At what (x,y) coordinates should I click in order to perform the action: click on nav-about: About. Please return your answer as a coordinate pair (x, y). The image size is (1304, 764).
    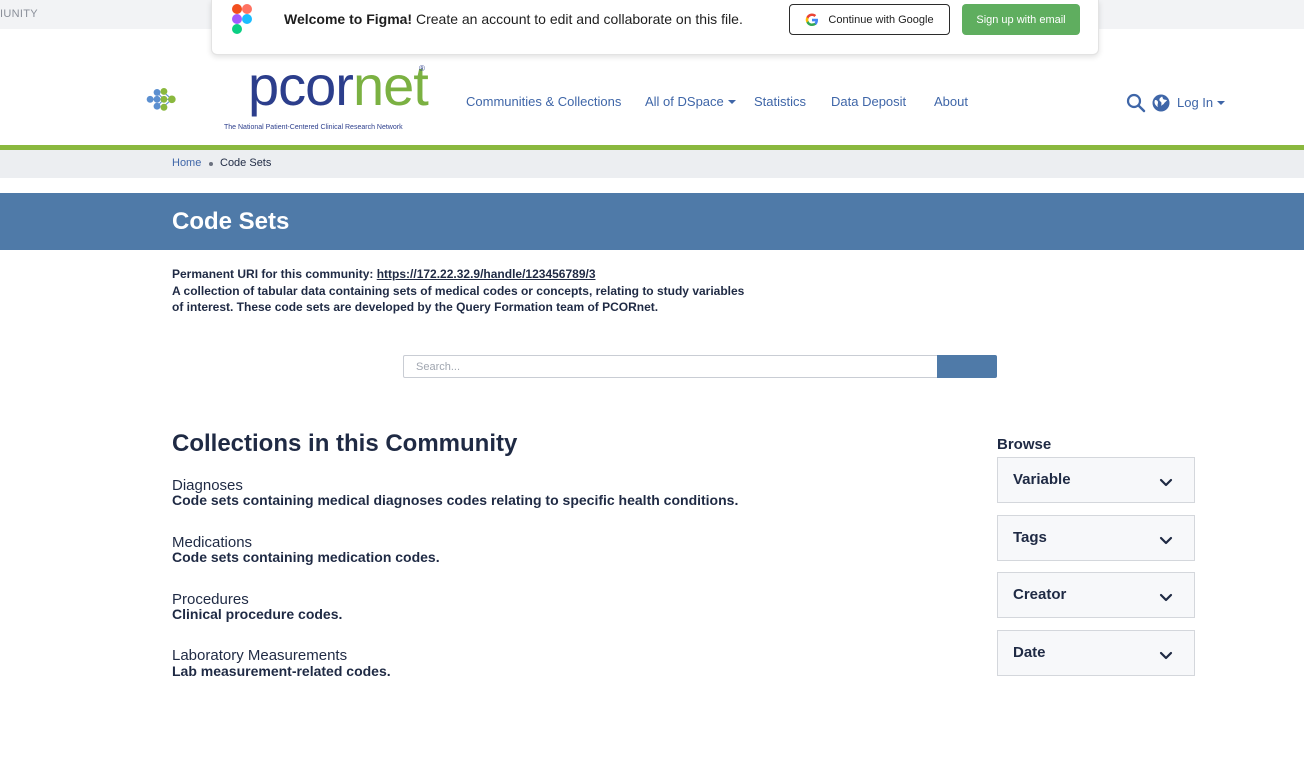
    Looking at the image, I should click on (951, 101).